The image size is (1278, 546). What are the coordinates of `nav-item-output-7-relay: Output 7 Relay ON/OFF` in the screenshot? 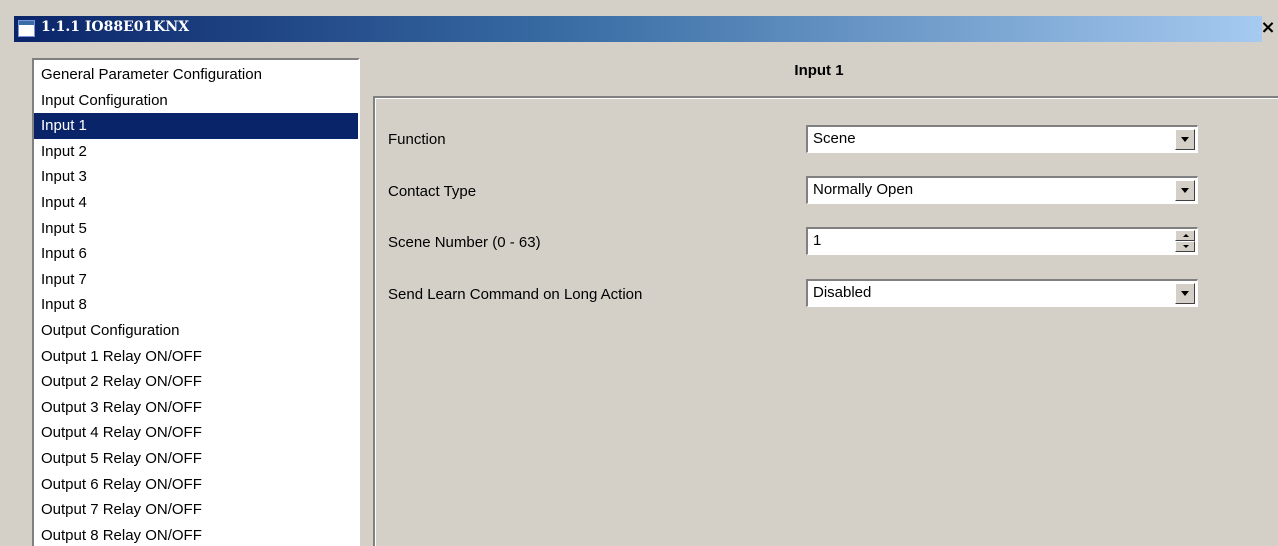 It's located at (196, 510).